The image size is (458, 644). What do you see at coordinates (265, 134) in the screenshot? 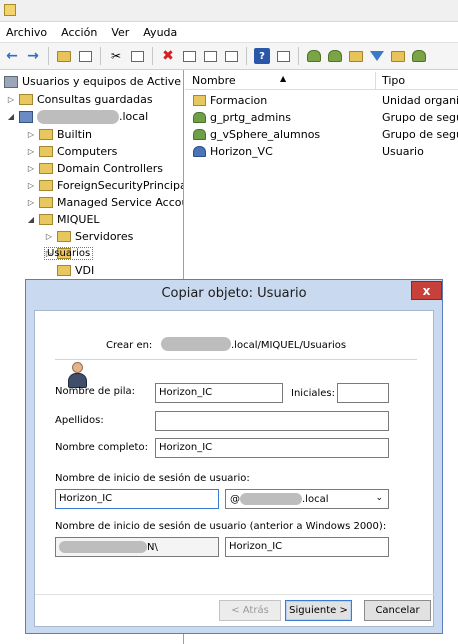
I see `list-item-name: g_vSphere_alumnos` at bounding box center [265, 134].